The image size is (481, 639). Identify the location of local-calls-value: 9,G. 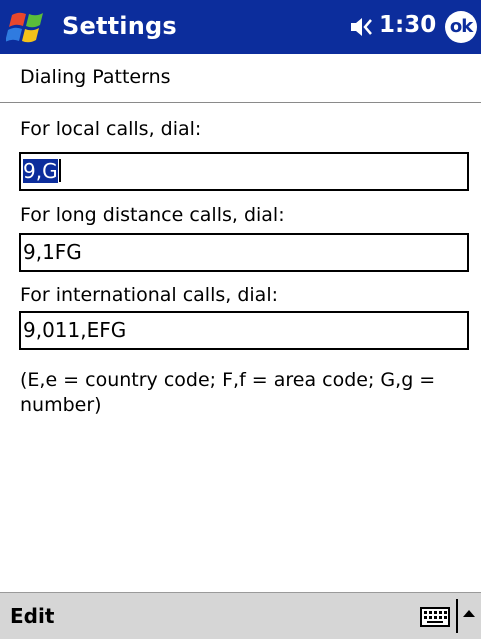
(40, 171).